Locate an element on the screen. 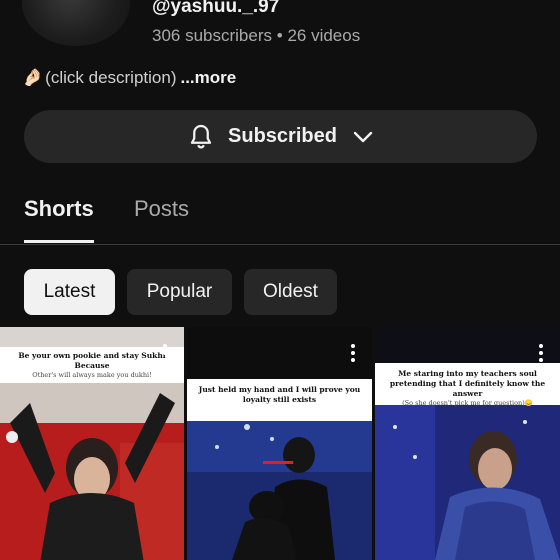 The image size is (560, 560). description-text: (click description) is located at coordinates (111, 77).